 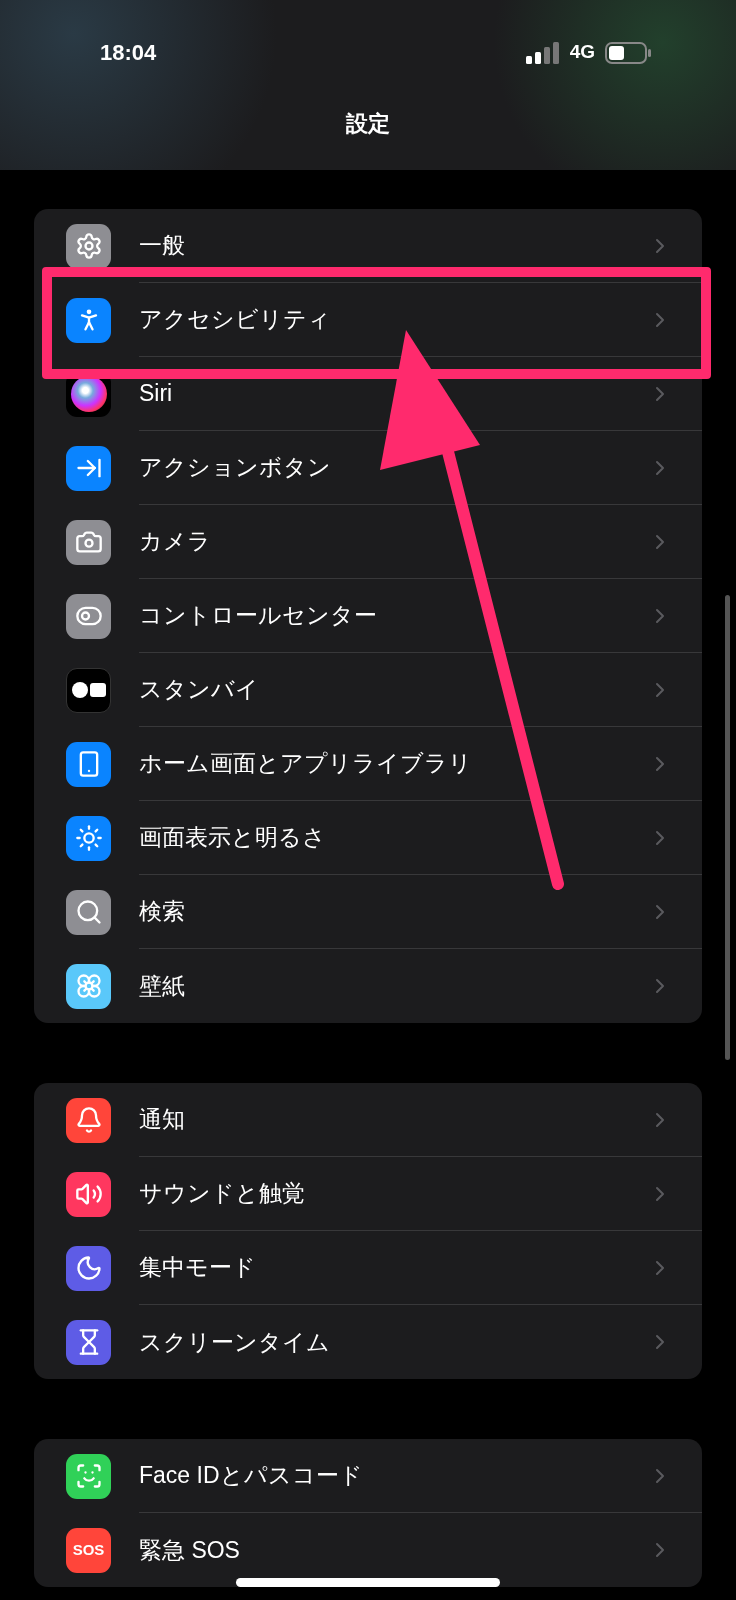 What do you see at coordinates (368, 1342) in the screenshot?
I see `settings-row: スクリーンタイム` at bounding box center [368, 1342].